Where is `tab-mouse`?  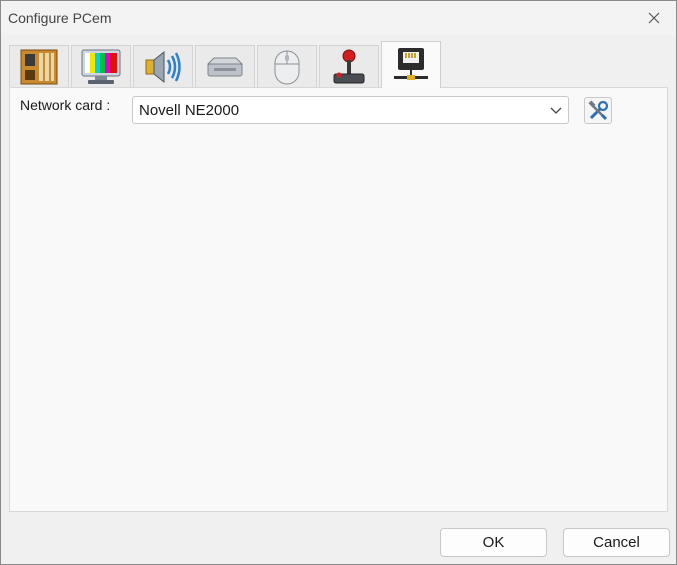 tab-mouse is located at coordinates (287, 66).